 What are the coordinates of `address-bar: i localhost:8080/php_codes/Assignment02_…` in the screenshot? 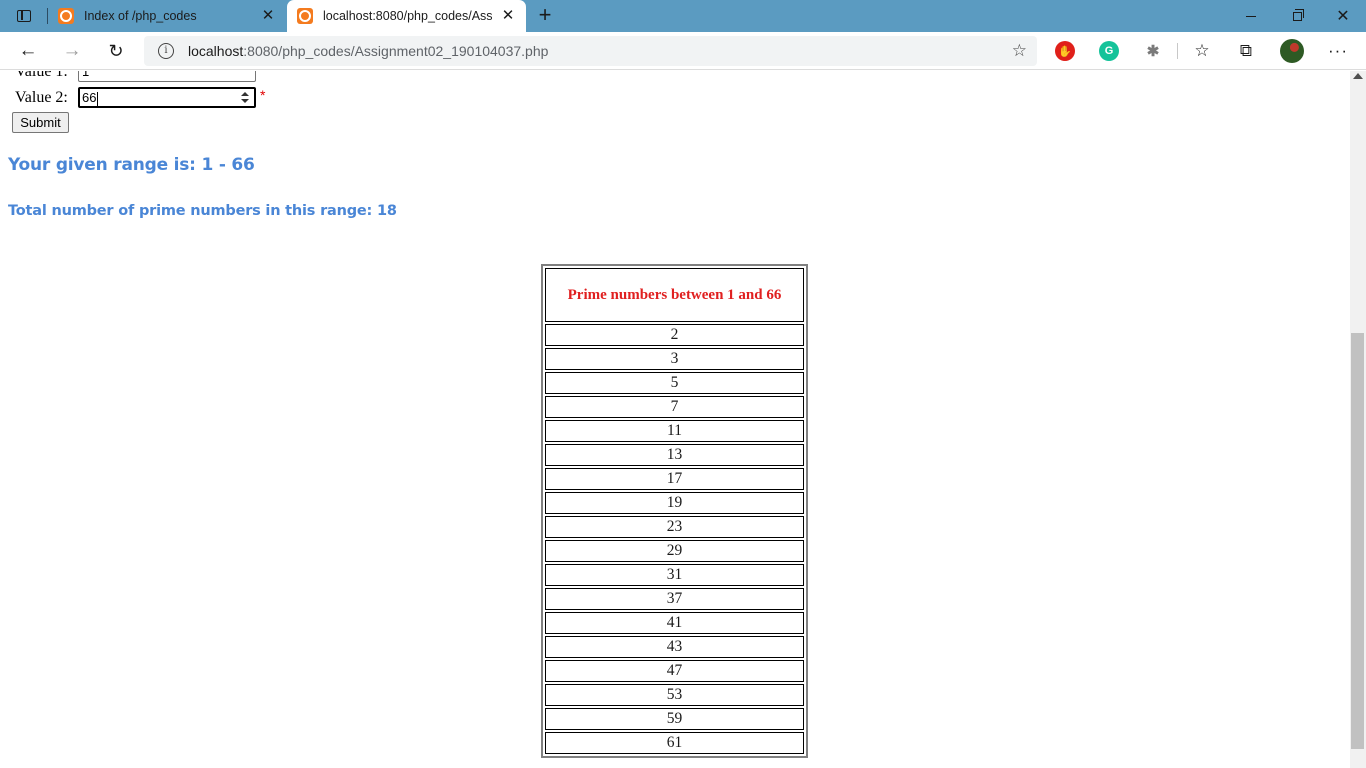 It's located at (590, 51).